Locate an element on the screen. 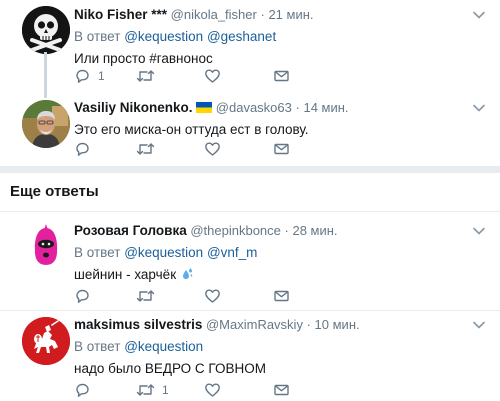 Image resolution: width=500 pixels, height=401 pixels. user-handle: @MaximRavskiy is located at coordinates (254, 324).